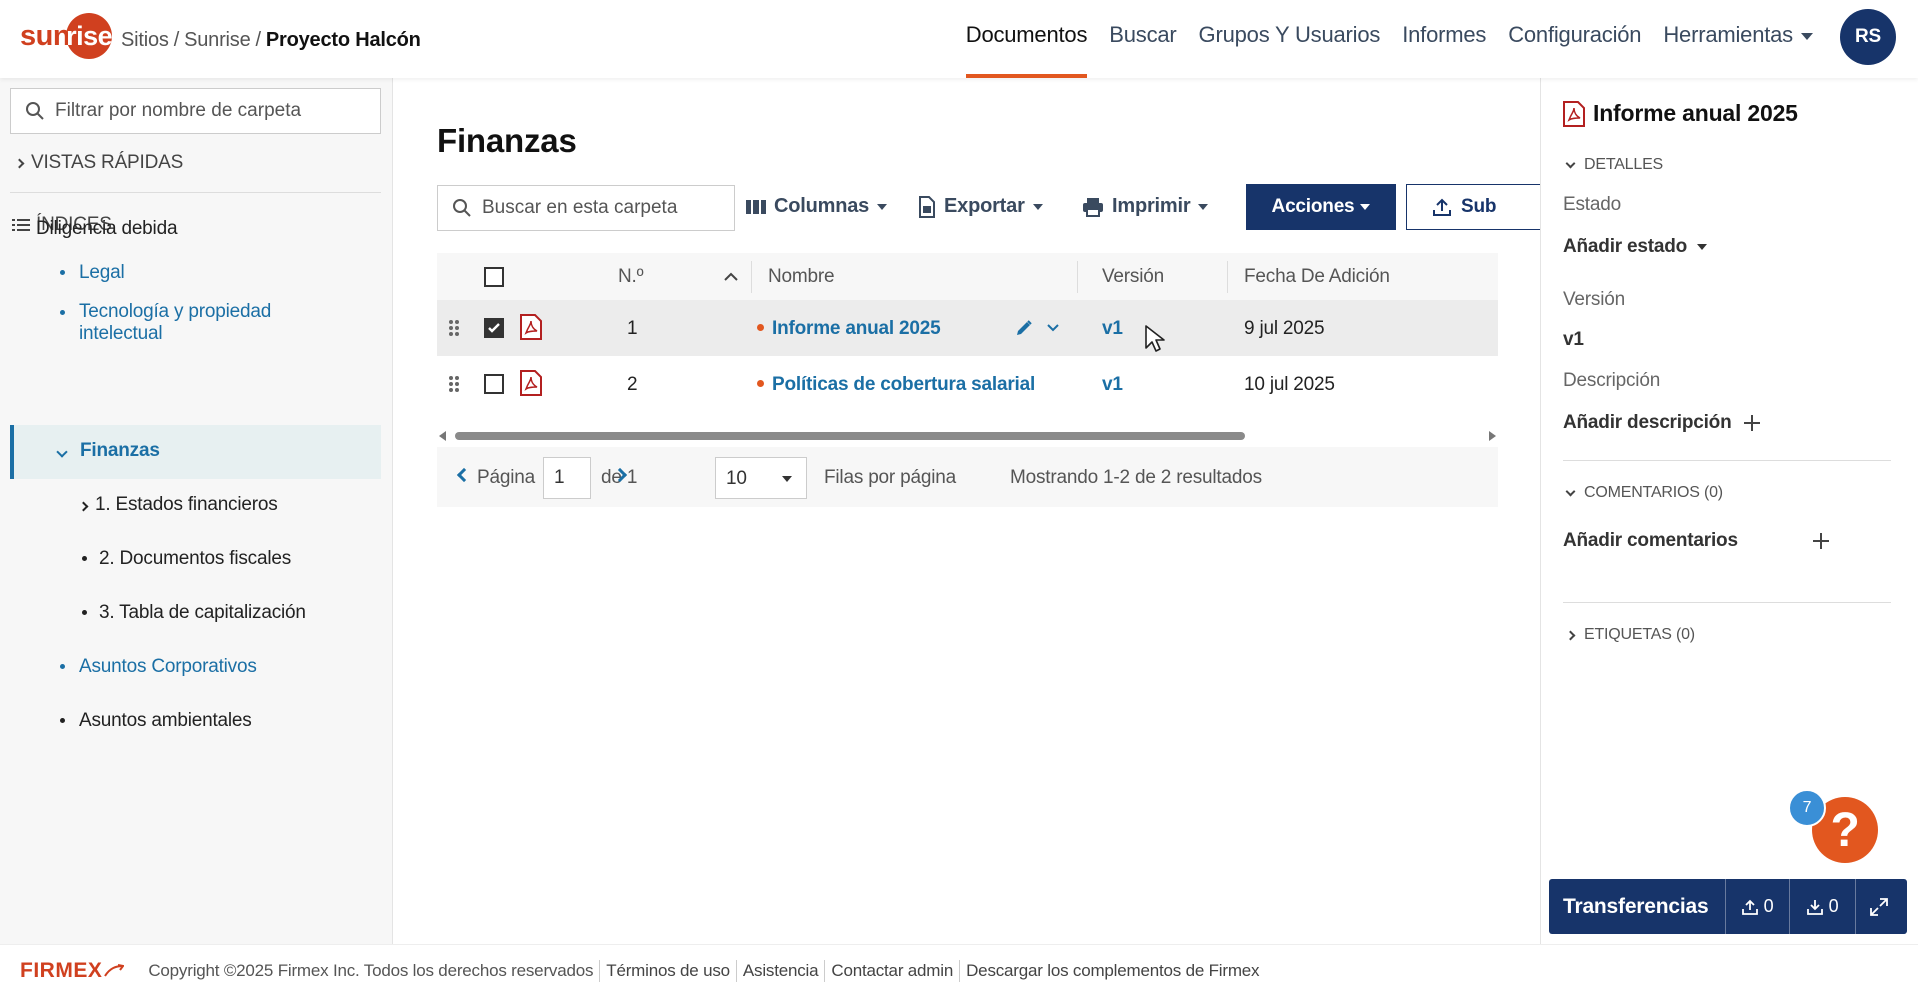 This screenshot has width=1918, height=996. I want to click on col-separator, so click(751, 277).